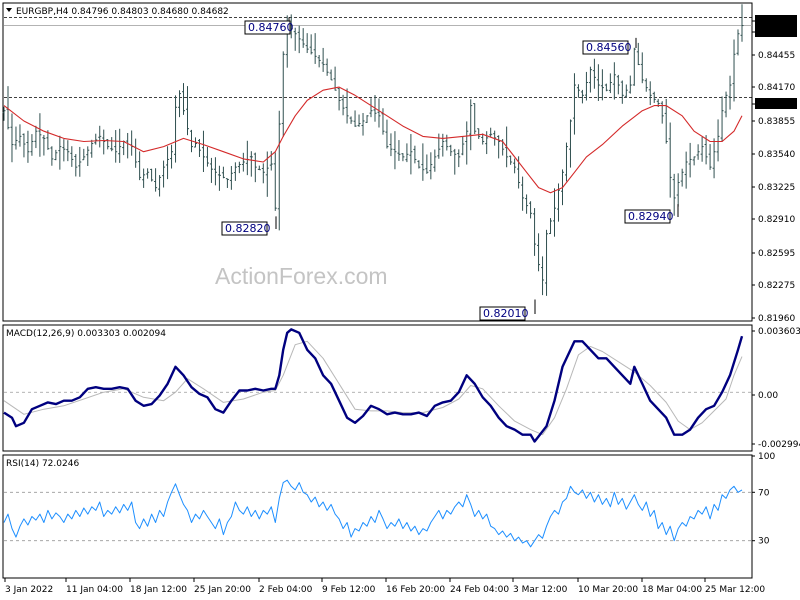 The image size is (800, 600). Describe the element at coordinates (776, 33) in the screenshot. I see `price-axis-label: 0.84682` at that location.